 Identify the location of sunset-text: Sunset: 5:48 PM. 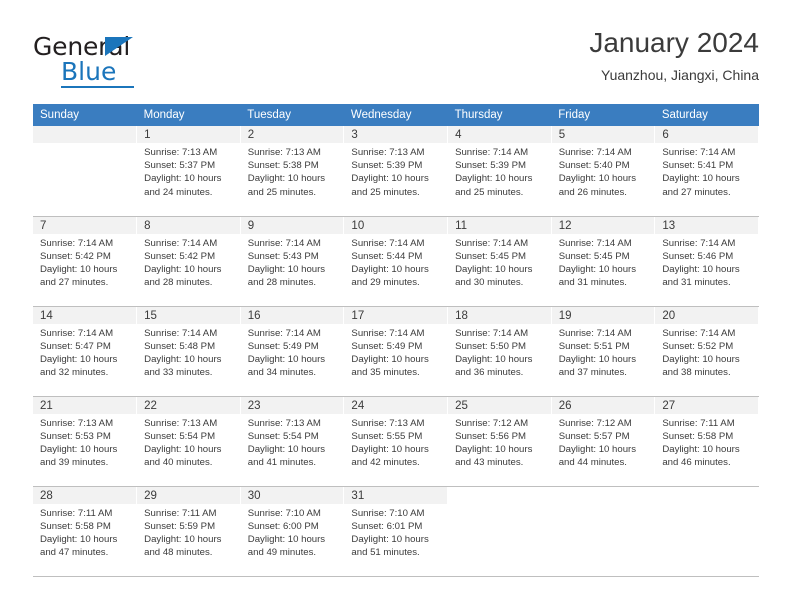
(180, 346).